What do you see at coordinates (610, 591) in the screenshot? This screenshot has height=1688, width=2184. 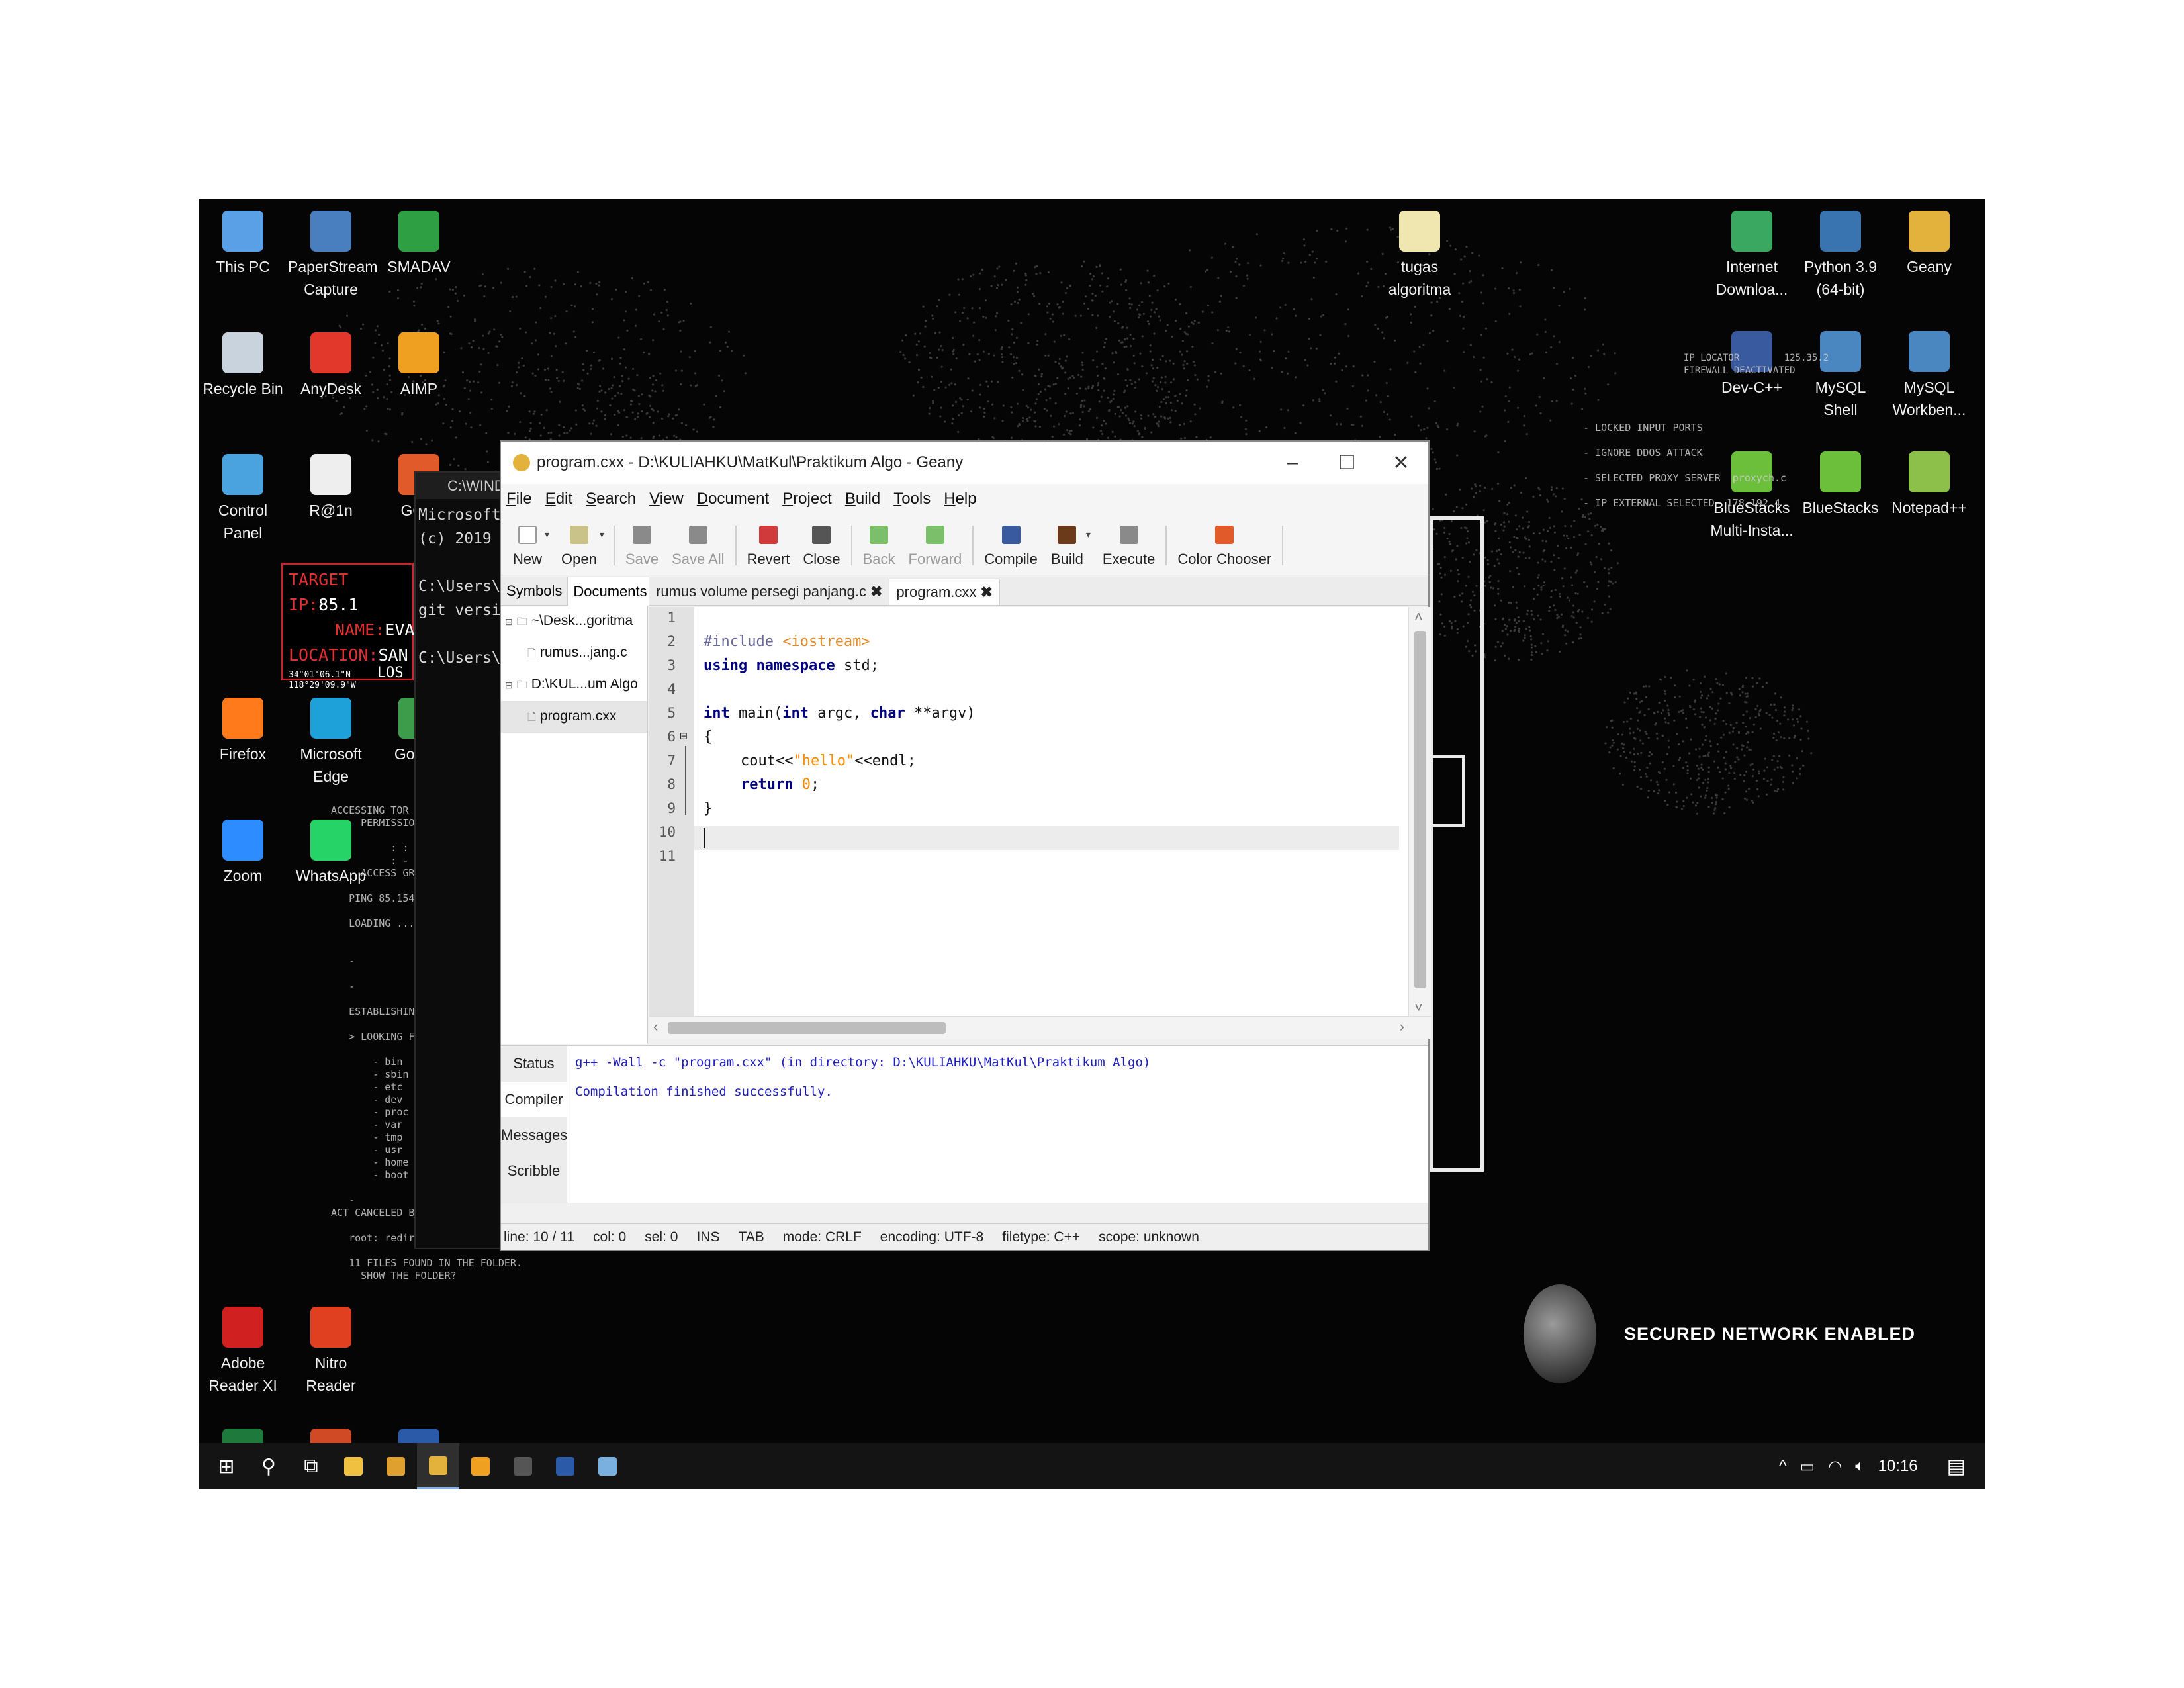 I see `tab-documents: Documents` at bounding box center [610, 591].